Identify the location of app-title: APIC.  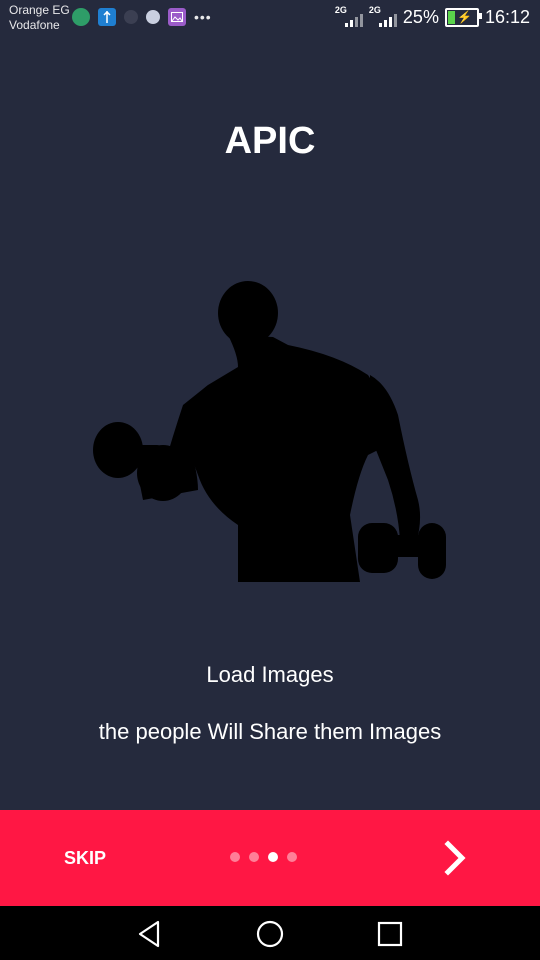
(270, 141).